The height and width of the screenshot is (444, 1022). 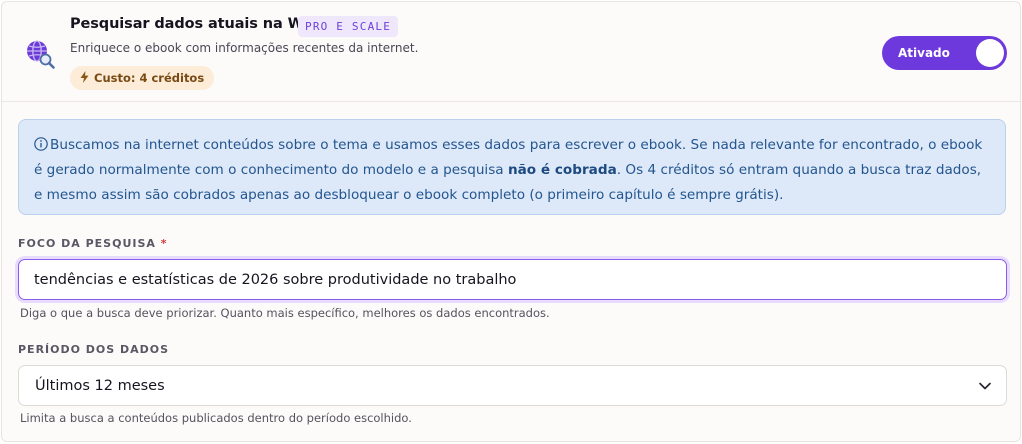 I want to click on globe-search-icon, so click(x=41, y=54).